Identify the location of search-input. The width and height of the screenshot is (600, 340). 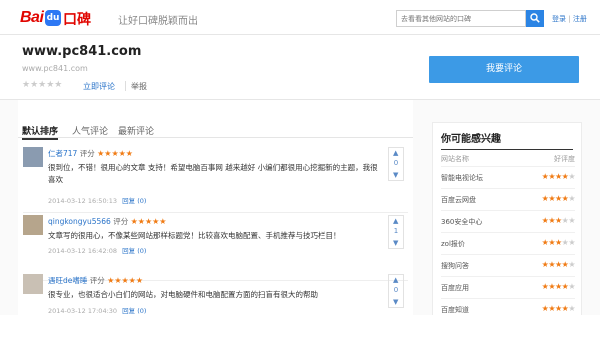
(461, 18).